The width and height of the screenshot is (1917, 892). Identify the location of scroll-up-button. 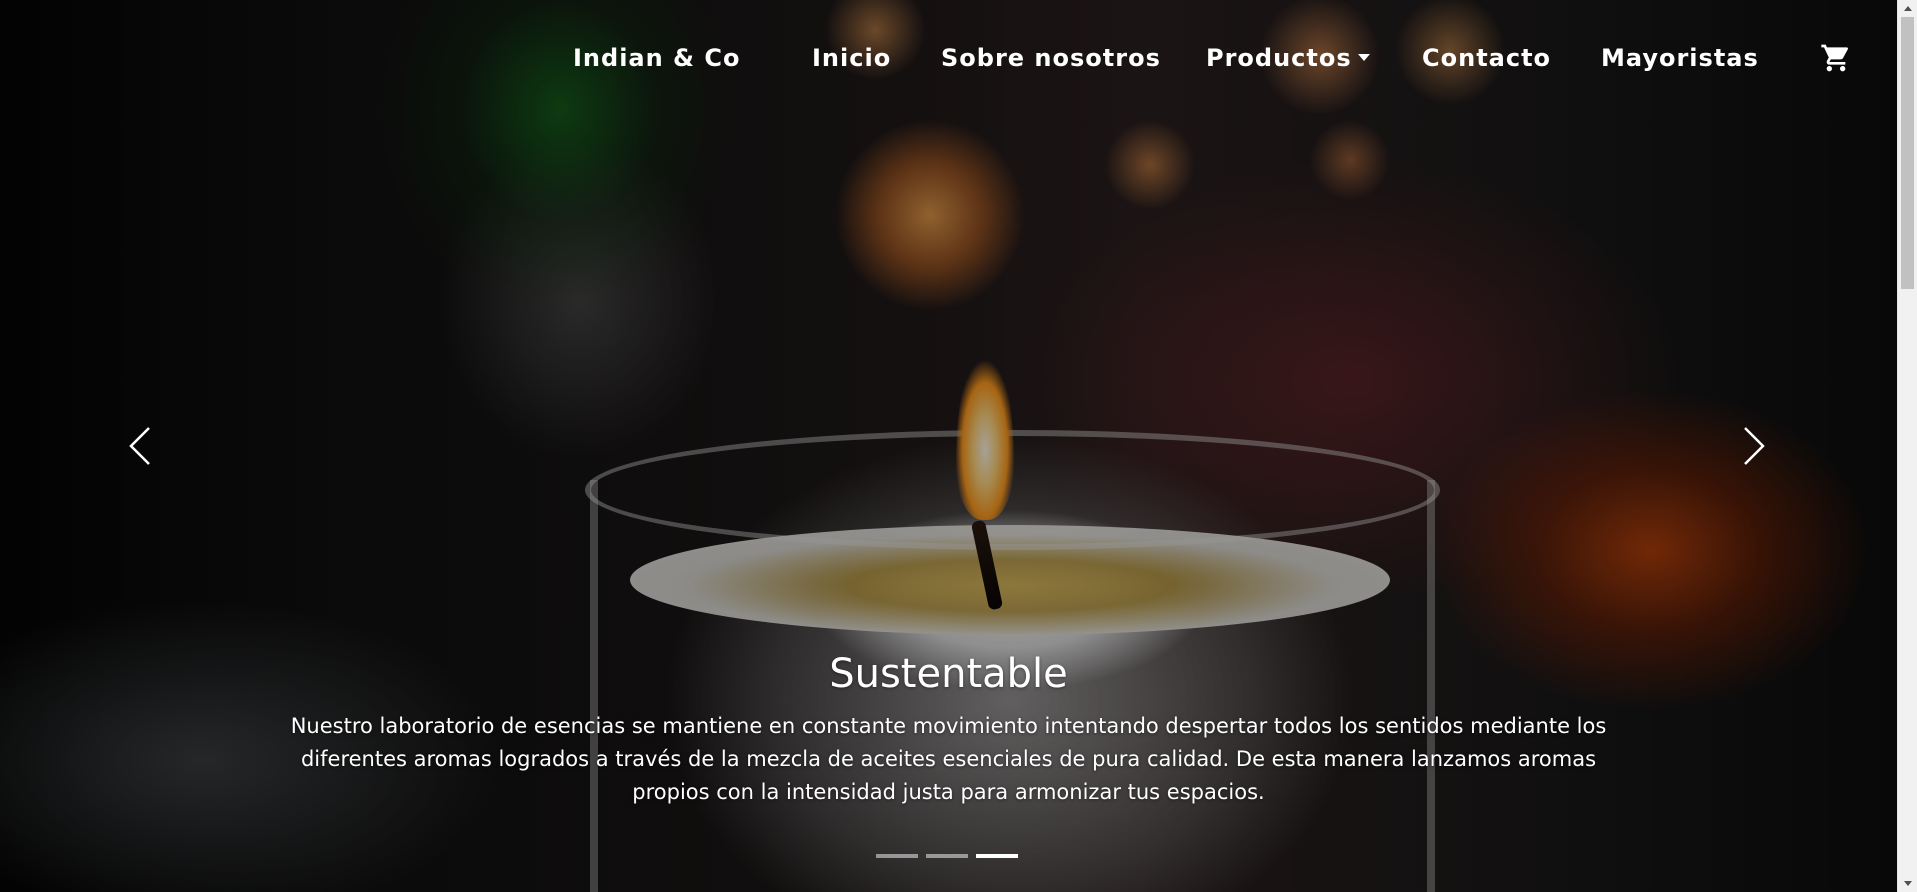
(1907, 8).